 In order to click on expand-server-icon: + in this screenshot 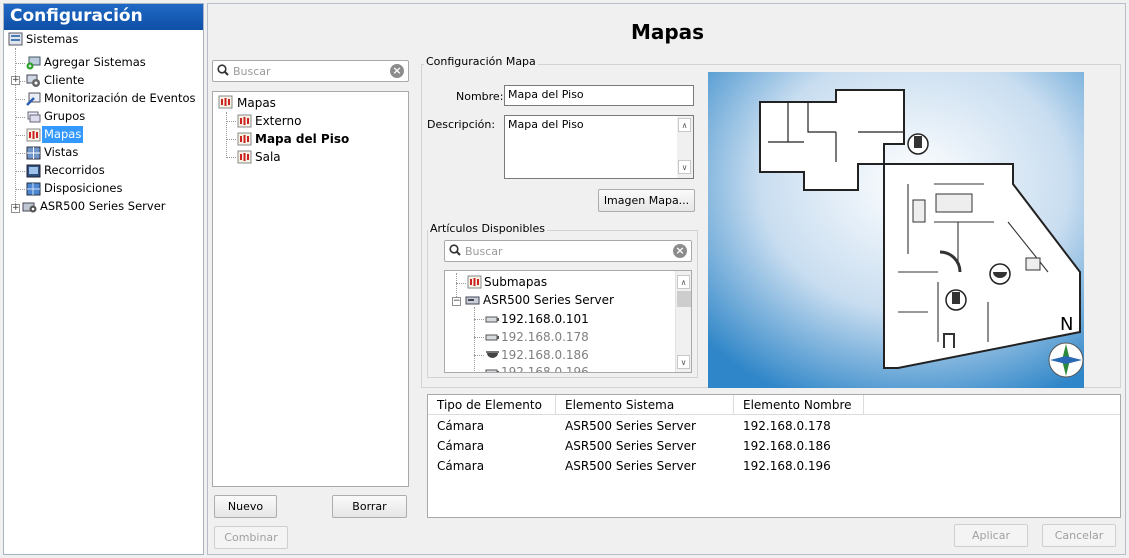, I will do `click(15, 208)`.